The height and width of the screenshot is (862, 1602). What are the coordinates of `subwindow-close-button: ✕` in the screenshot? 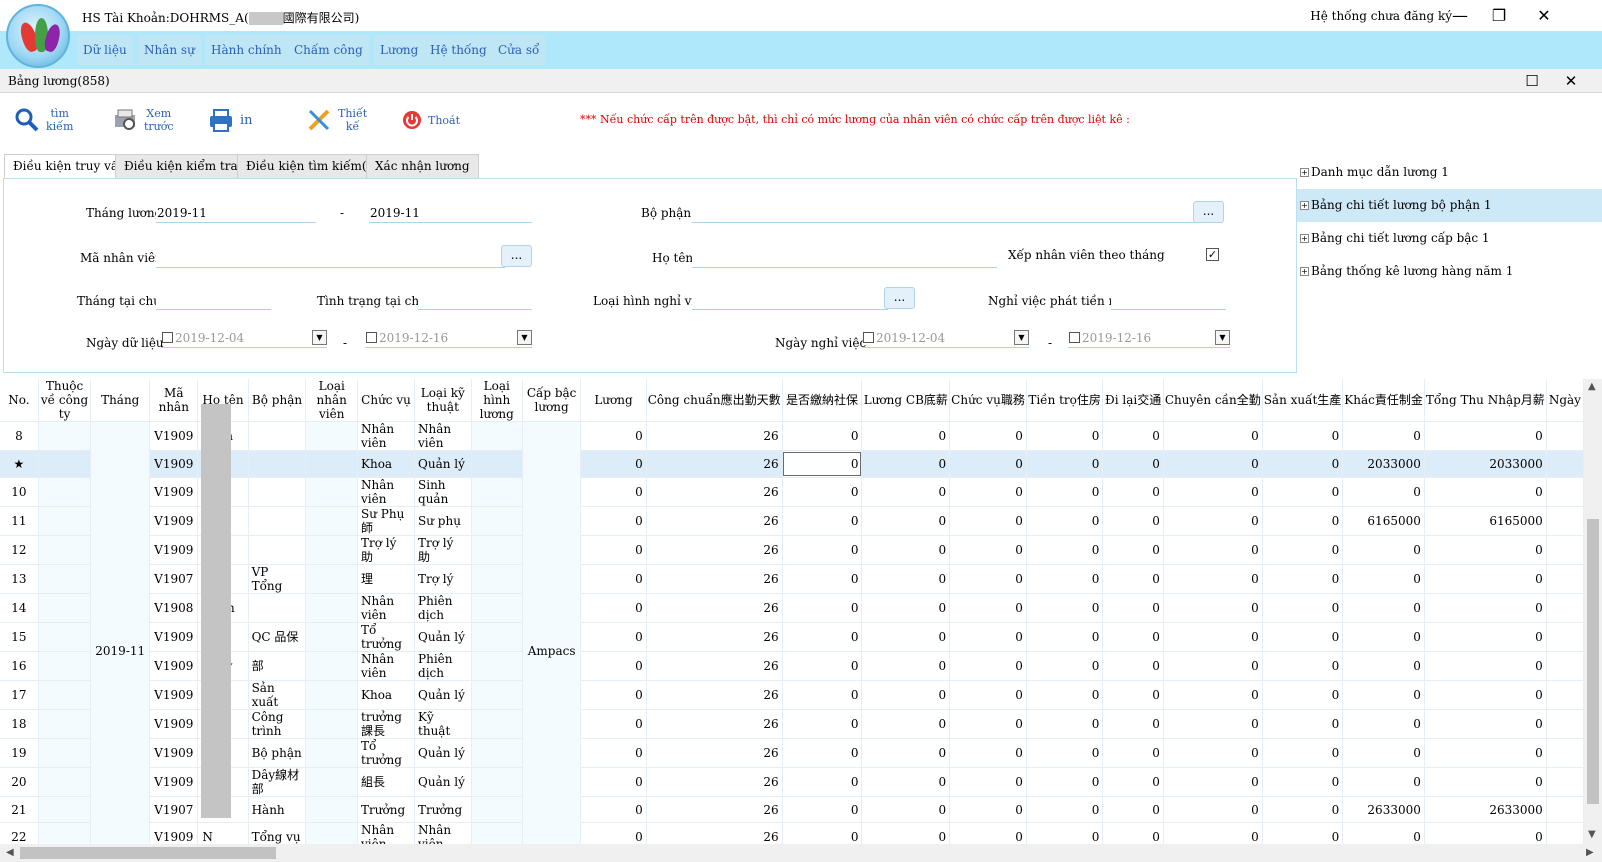 It's located at (1571, 81).